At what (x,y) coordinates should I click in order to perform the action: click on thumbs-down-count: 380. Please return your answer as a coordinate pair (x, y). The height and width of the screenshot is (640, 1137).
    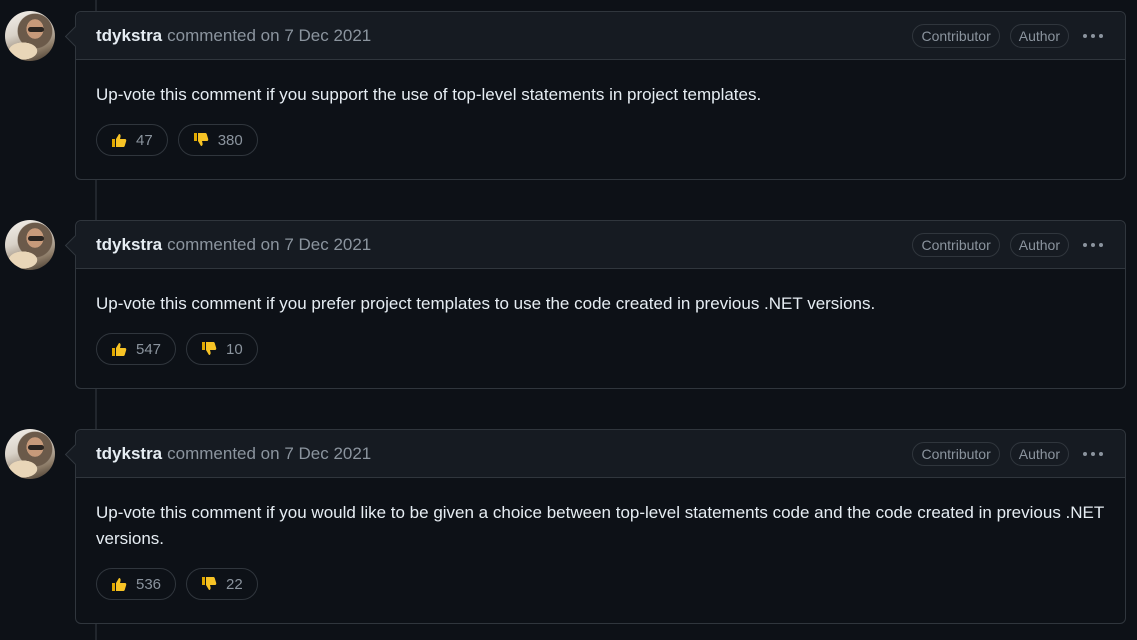
    Looking at the image, I should click on (230, 140).